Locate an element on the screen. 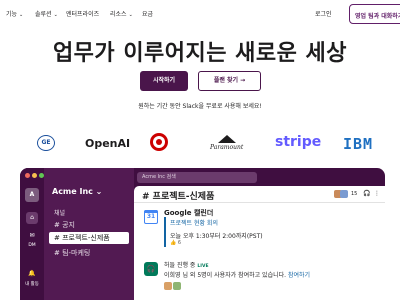 The width and height of the screenshot is (400, 300). dm-icon: ✉ is located at coordinates (32, 236).